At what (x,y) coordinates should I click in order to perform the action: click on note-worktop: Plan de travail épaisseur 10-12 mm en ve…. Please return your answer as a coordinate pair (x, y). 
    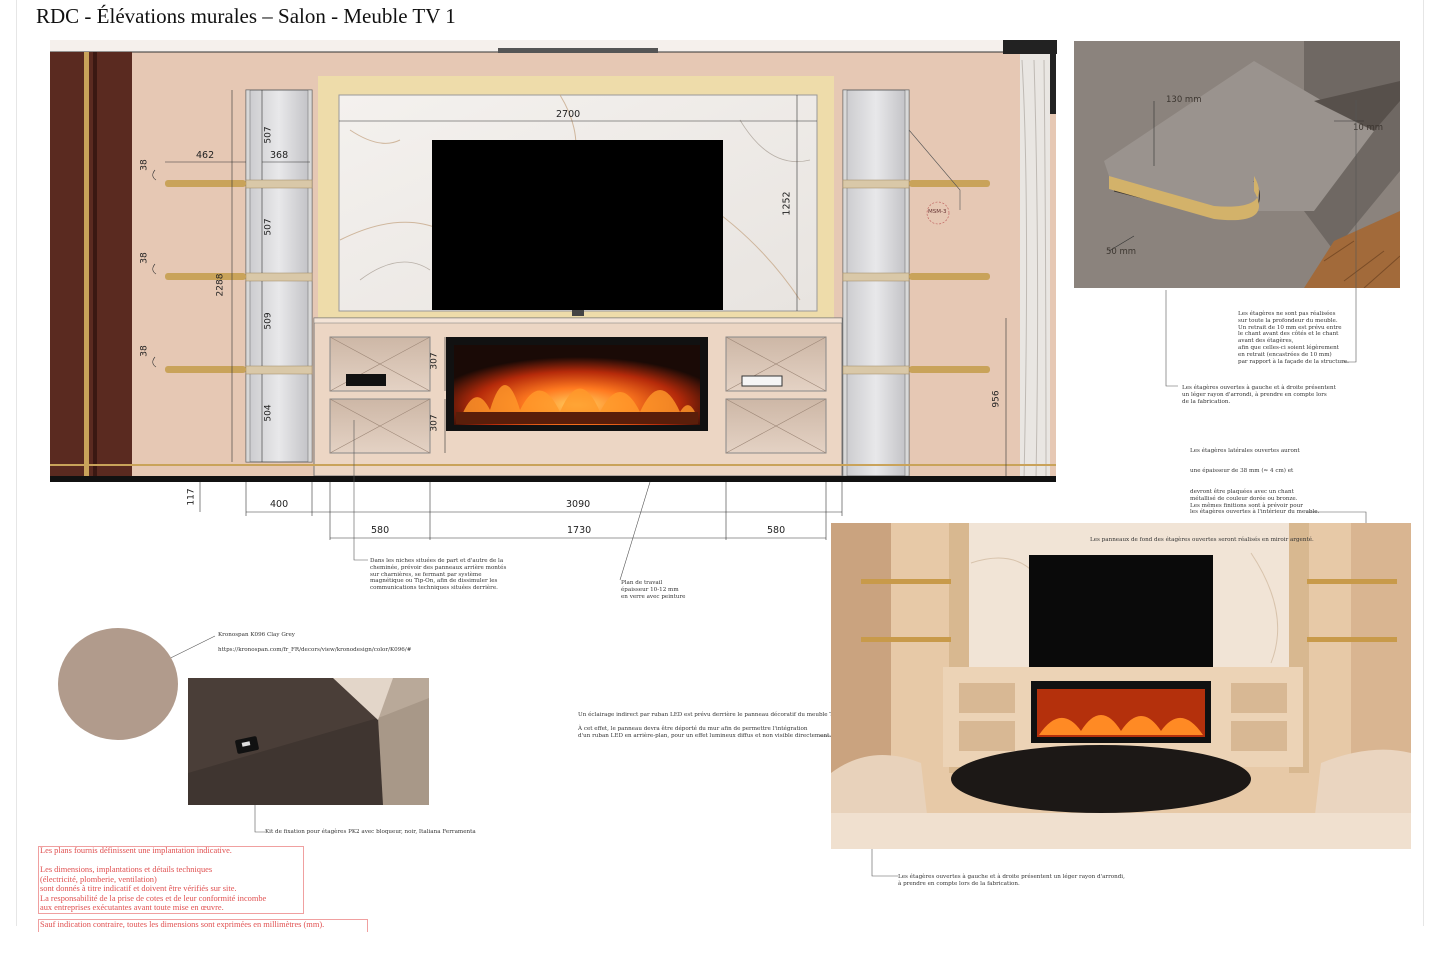
    Looking at the image, I should click on (653, 590).